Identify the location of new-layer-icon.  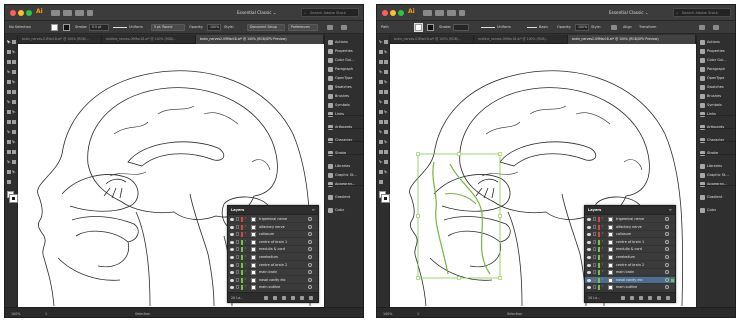
(302, 298).